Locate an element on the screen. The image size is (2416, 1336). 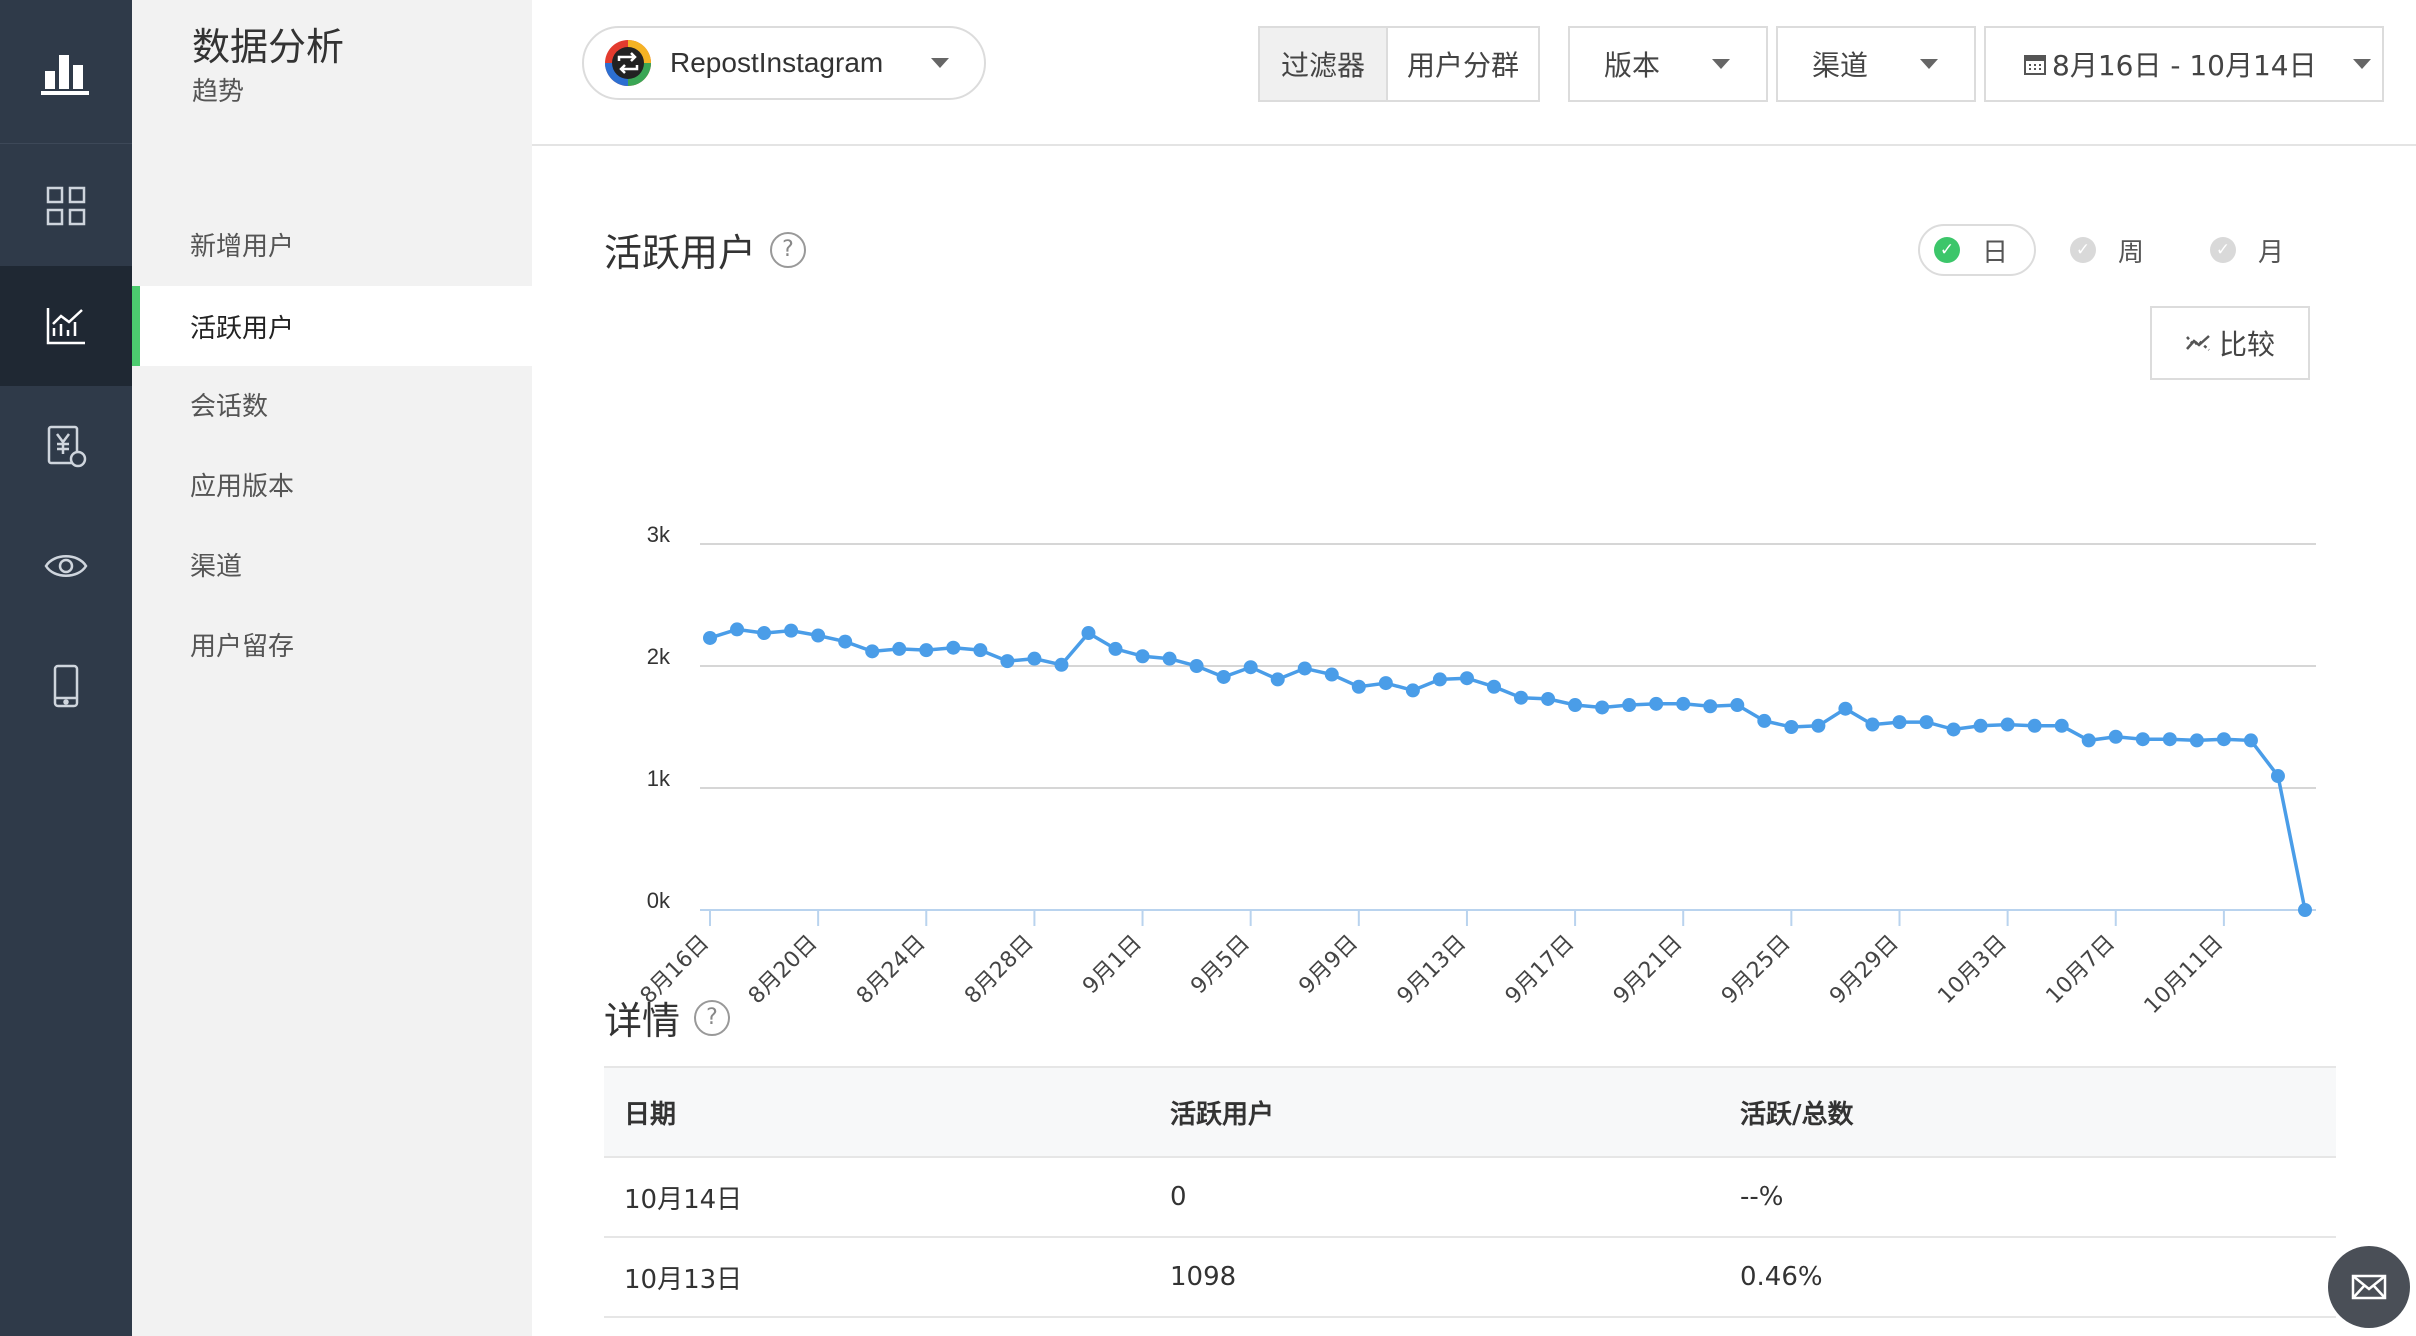
rail-eye is located at coordinates (66, 566).